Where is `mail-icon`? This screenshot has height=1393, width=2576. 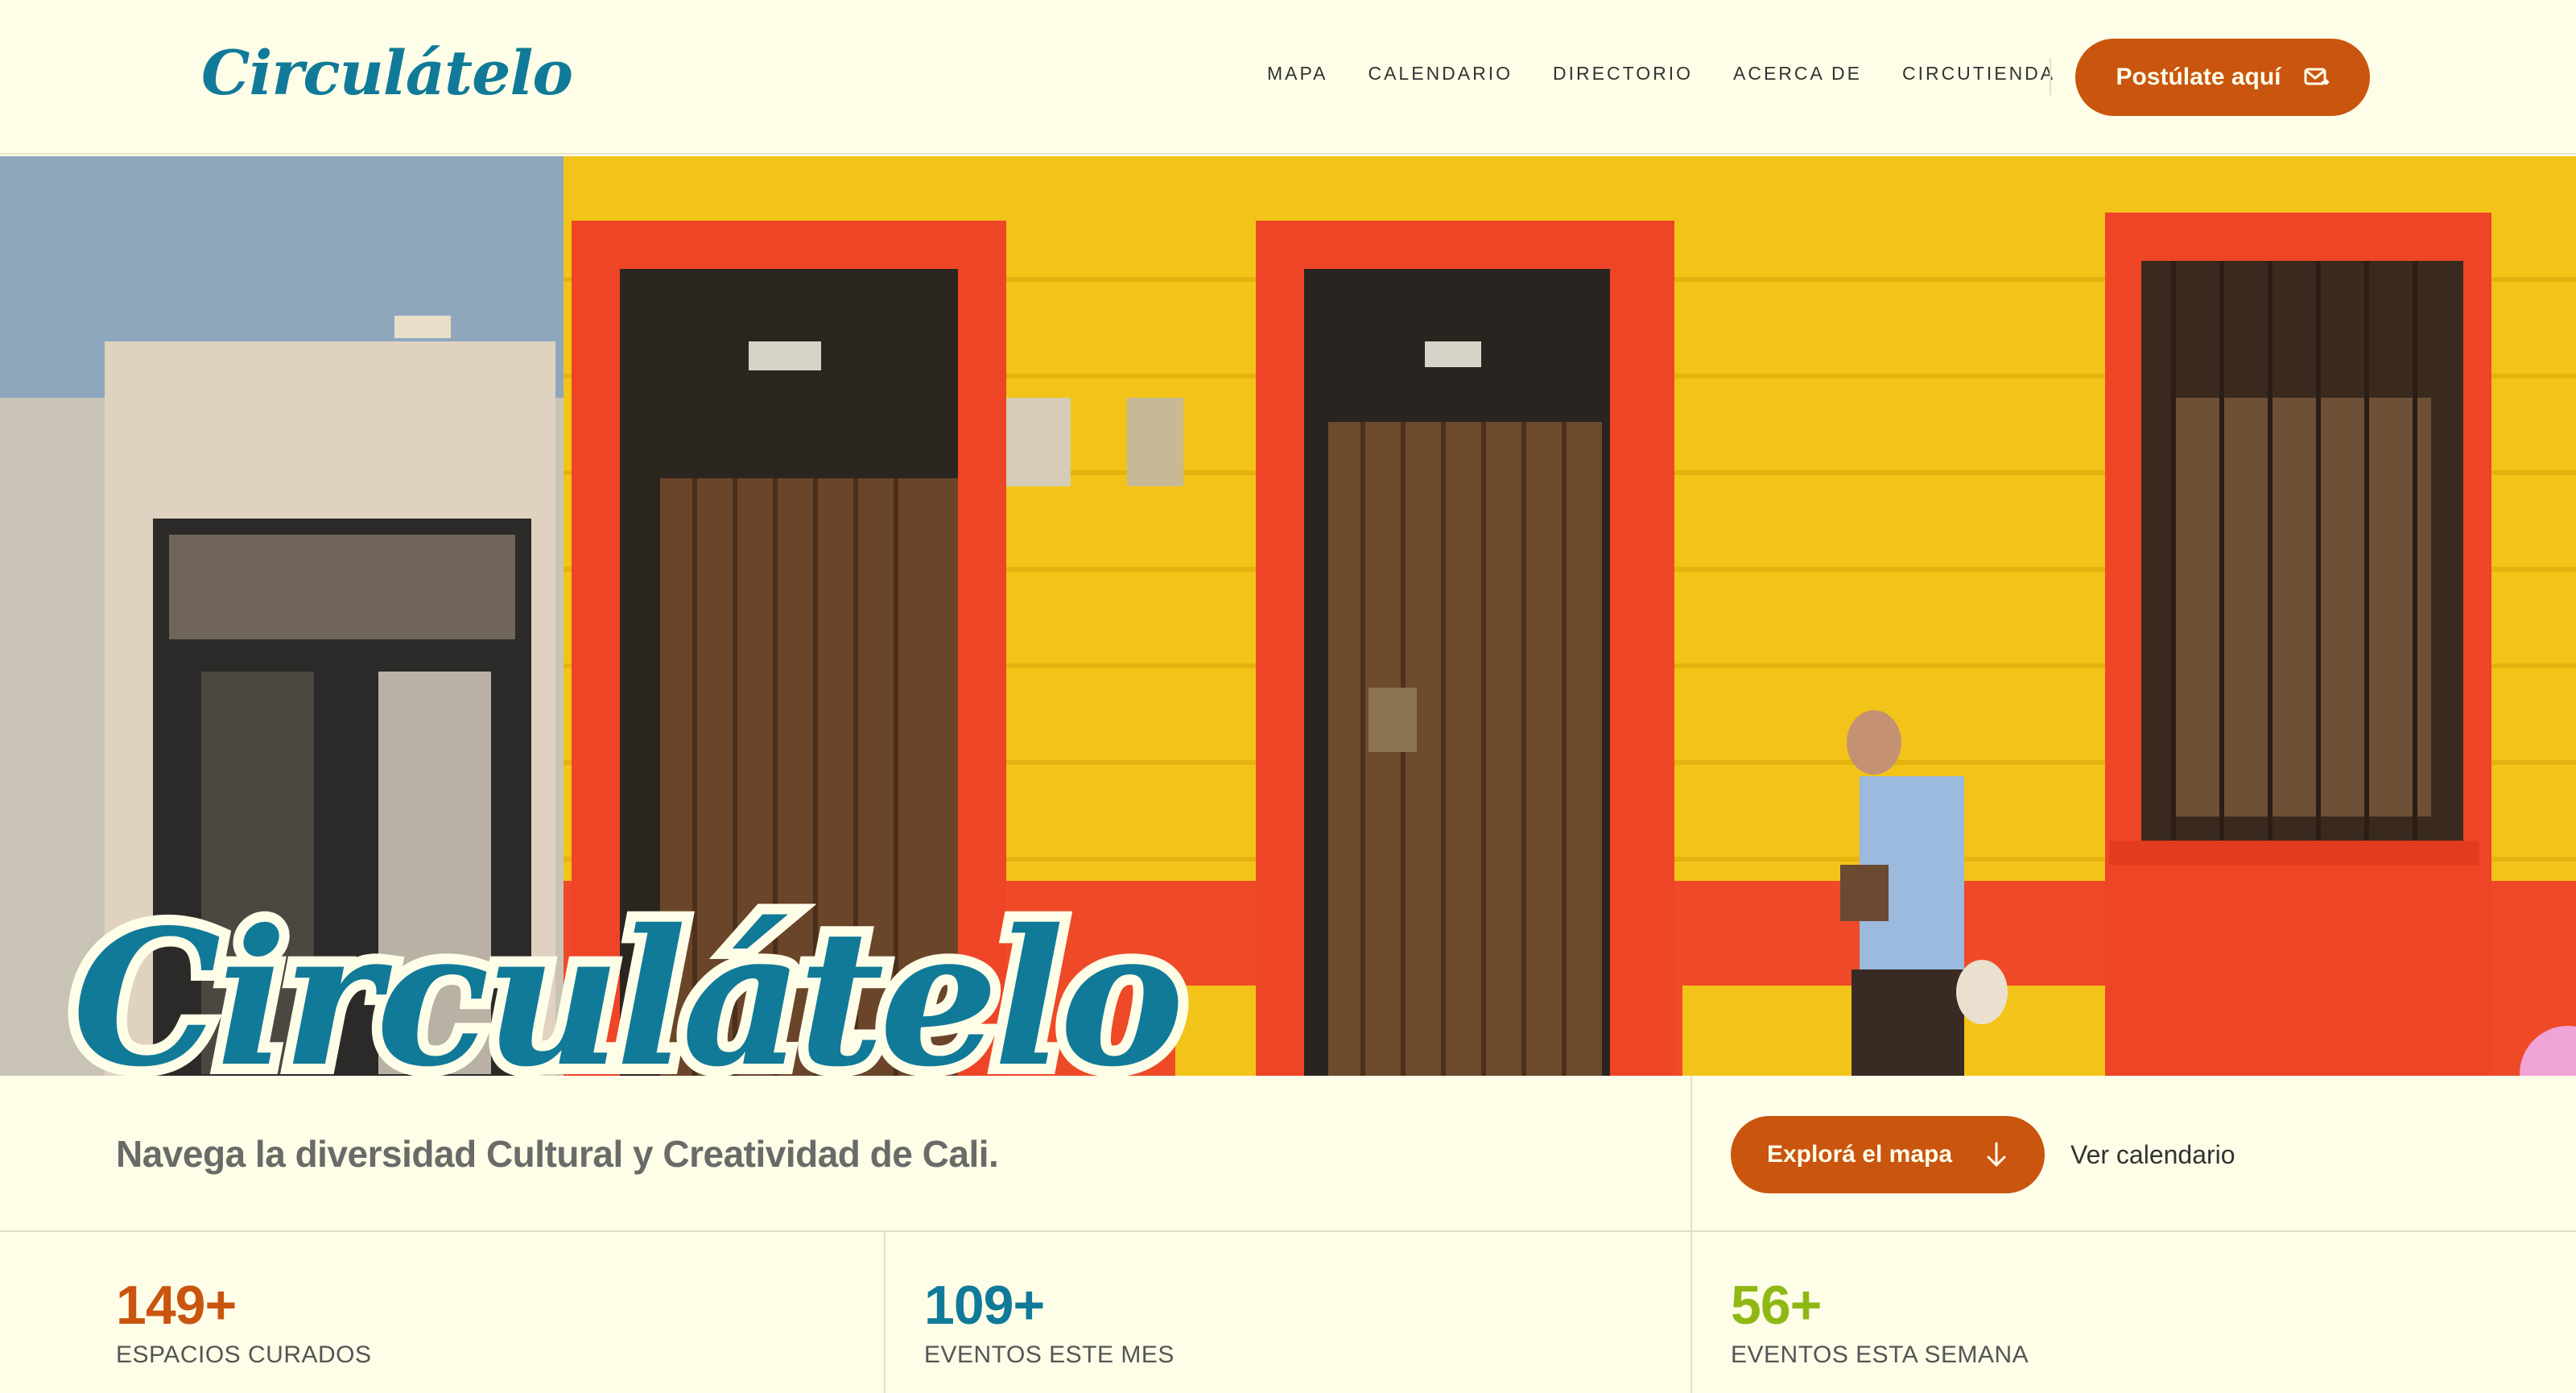 mail-icon is located at coordinates (2317, 76).